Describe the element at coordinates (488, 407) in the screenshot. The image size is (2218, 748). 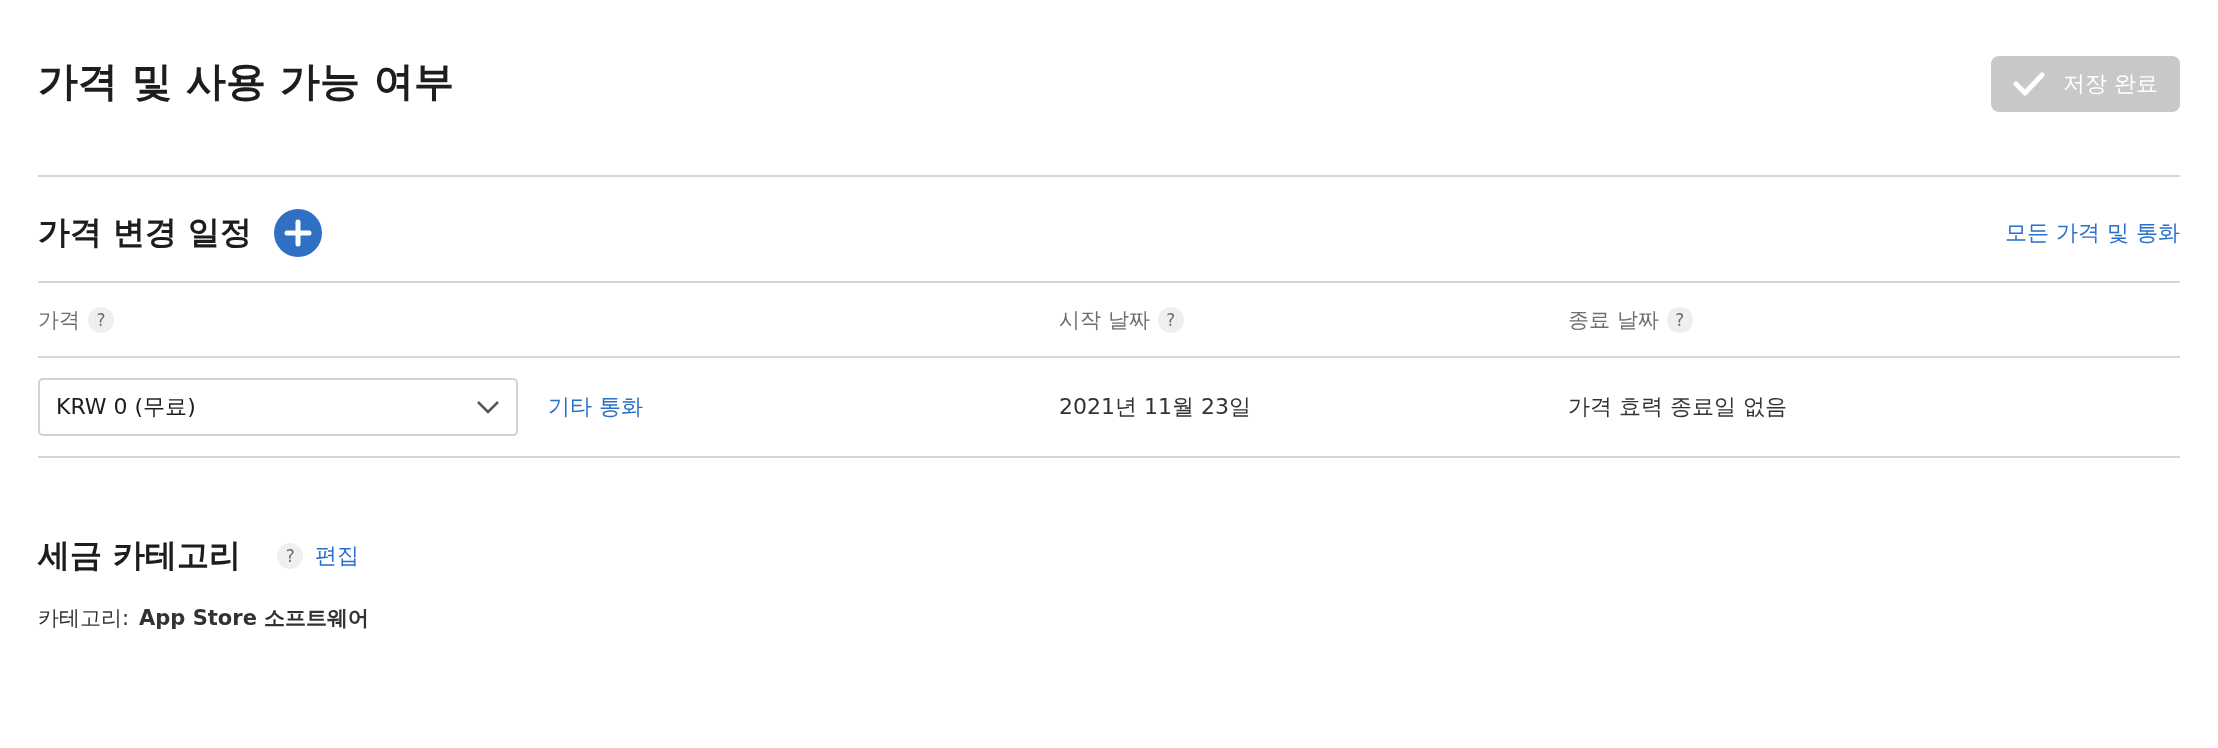
I see `chevron-down-icon` at that location.